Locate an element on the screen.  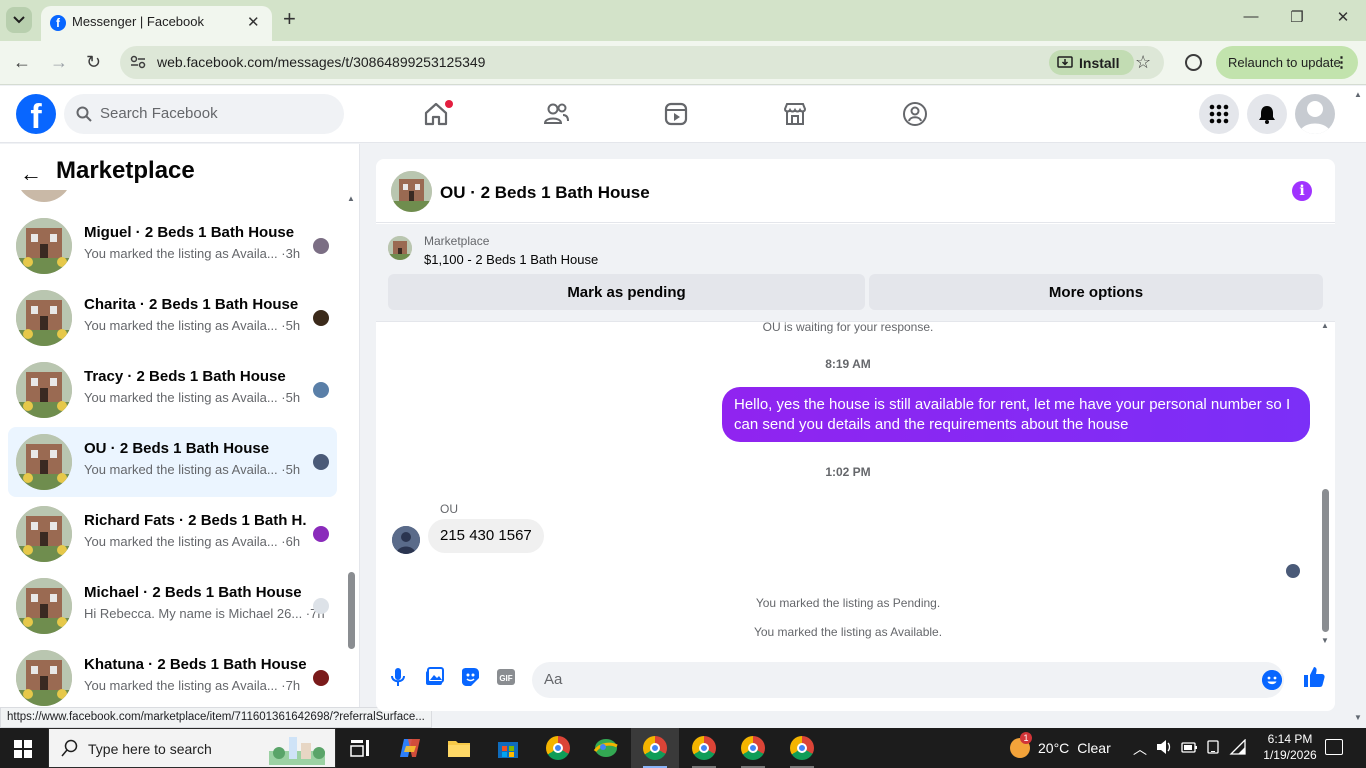
svg-text: GIF is located at coordinates (505, 678).